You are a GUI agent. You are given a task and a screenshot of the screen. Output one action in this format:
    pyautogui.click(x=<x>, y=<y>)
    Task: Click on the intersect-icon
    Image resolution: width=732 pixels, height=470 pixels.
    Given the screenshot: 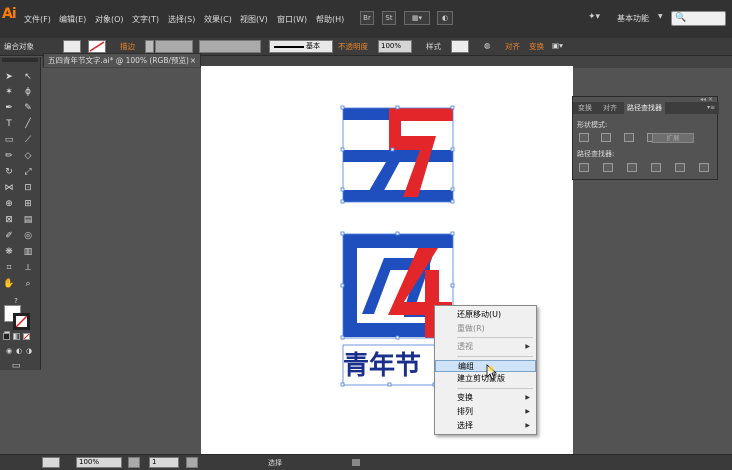 What is the action you would take?
    pyautogui.click(x=629, y=137)
    